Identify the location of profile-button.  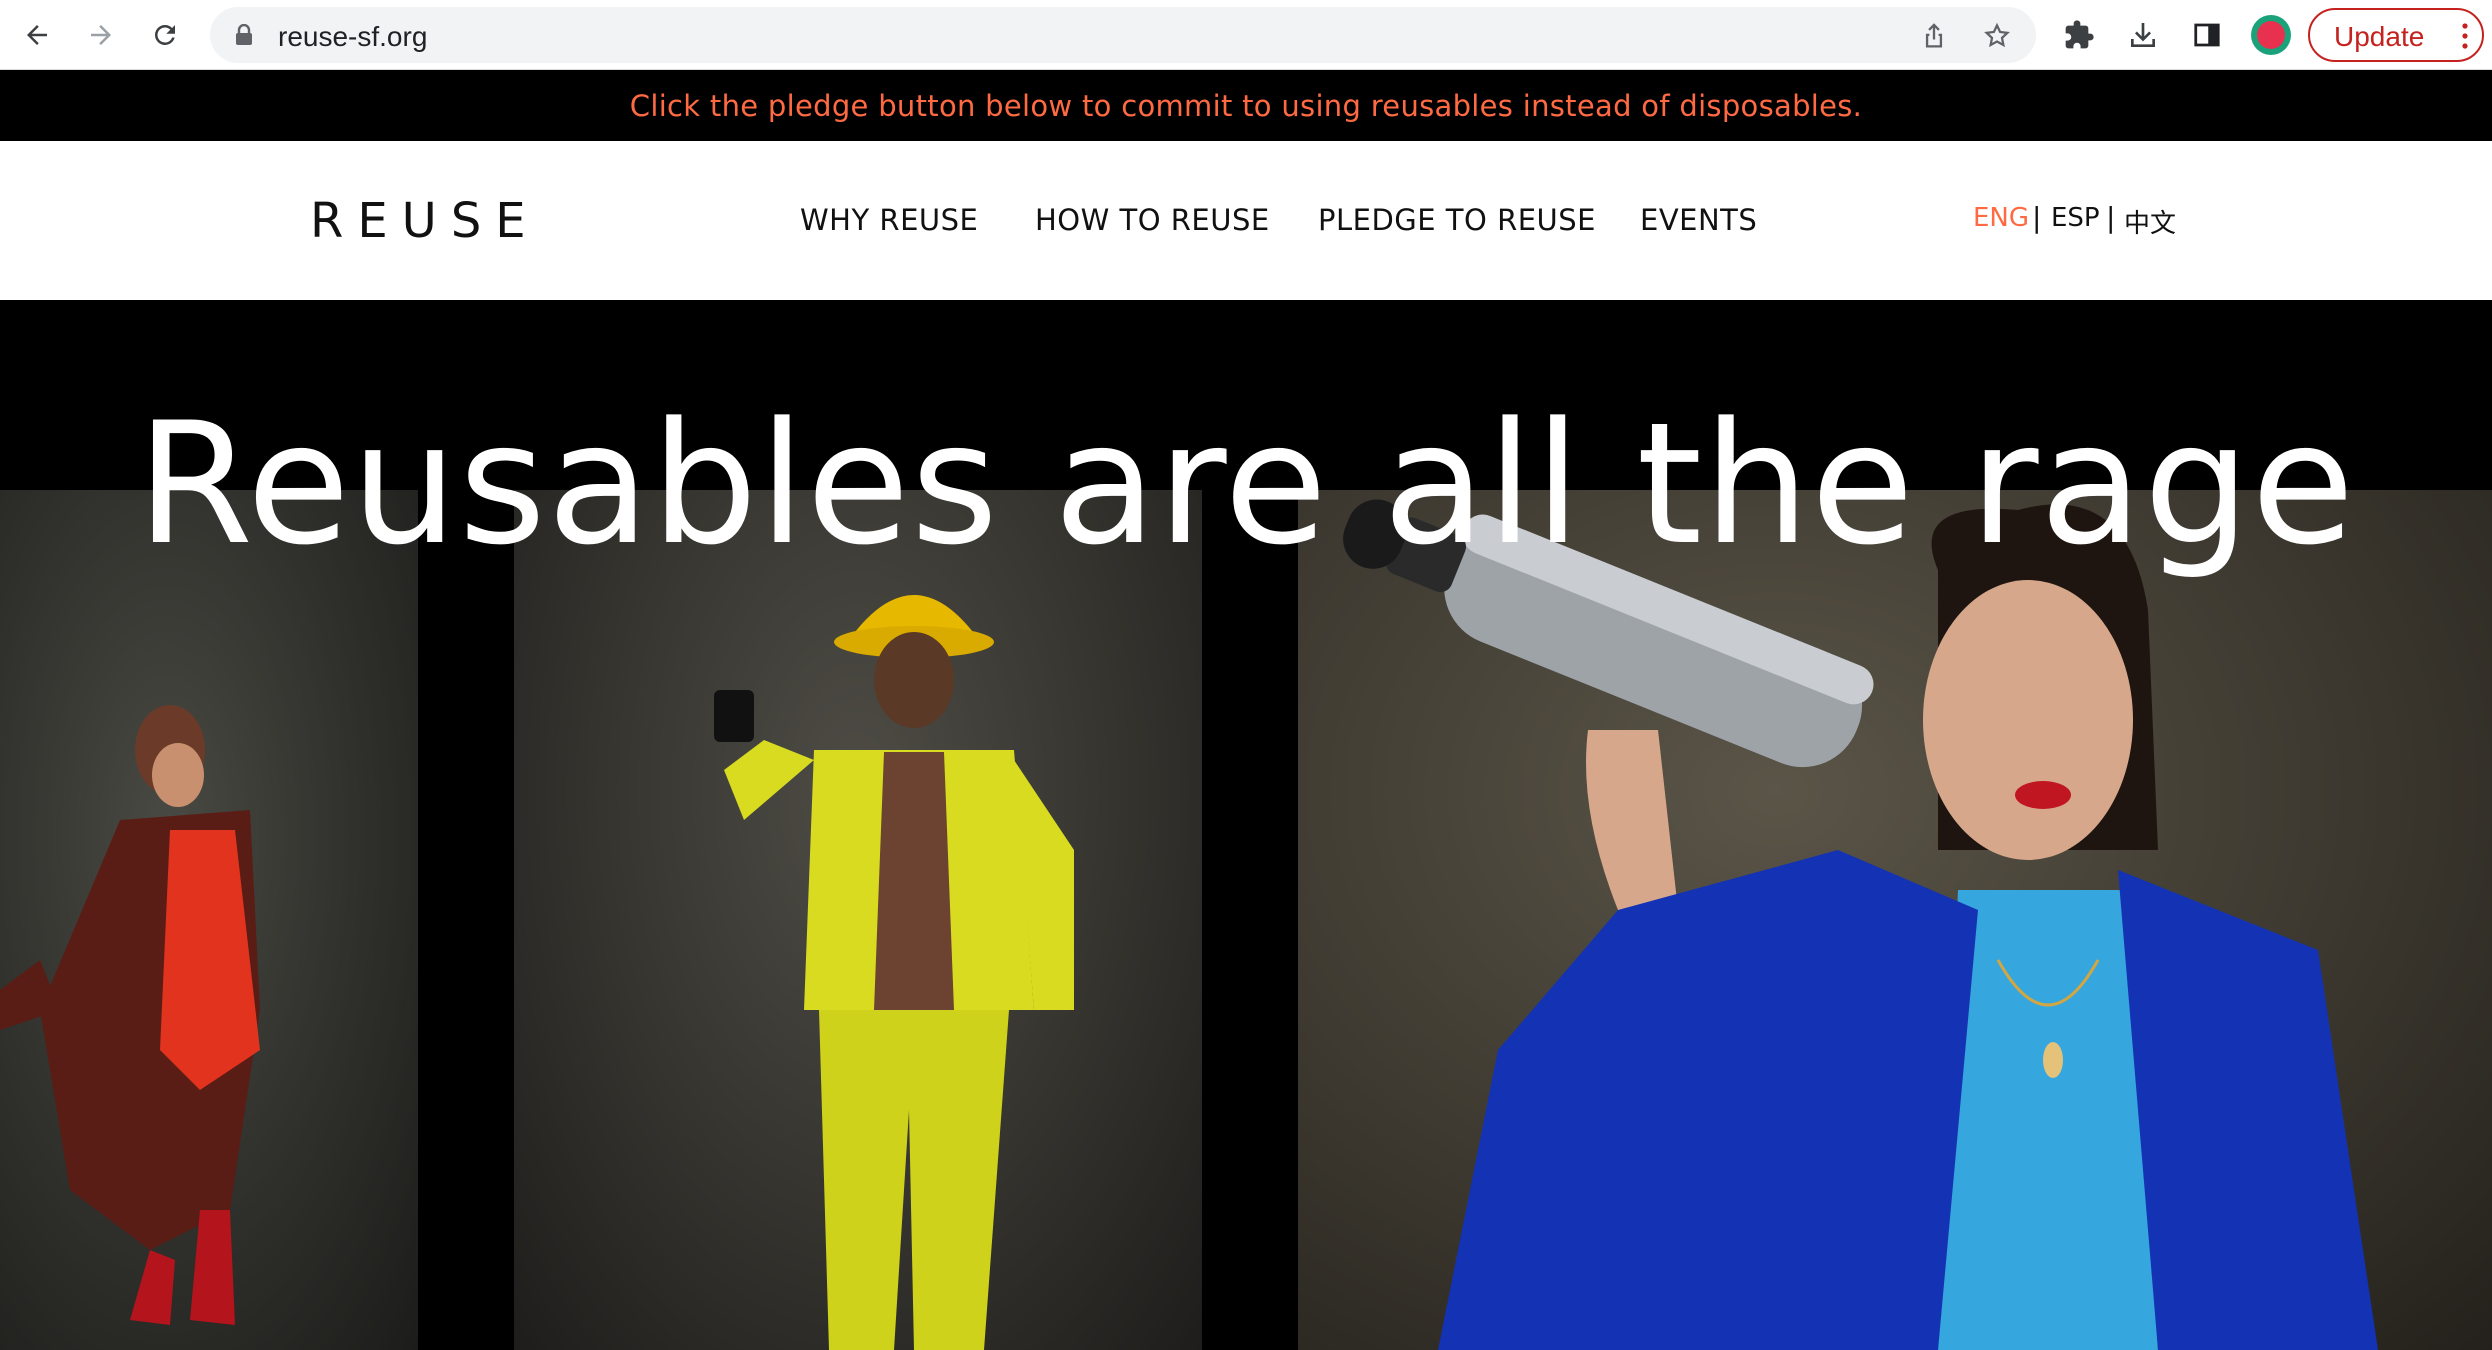
(2271, 35).